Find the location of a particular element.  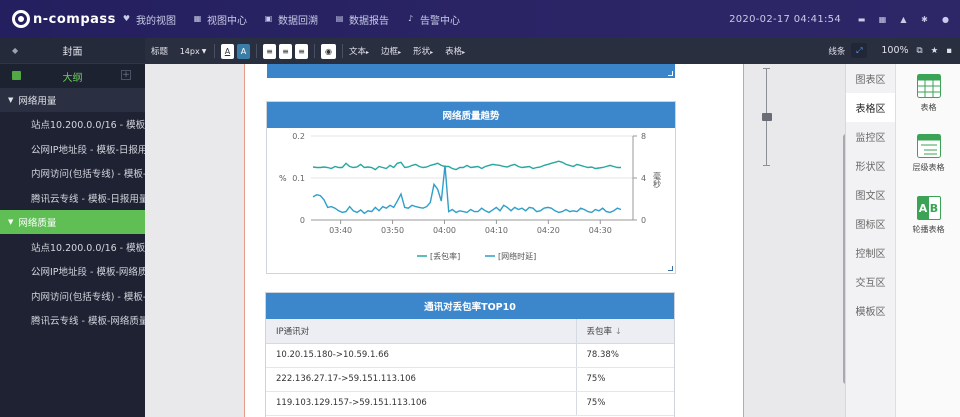

nav-item-0: ♥ 我的视图 is located at coordinates (149, 19).